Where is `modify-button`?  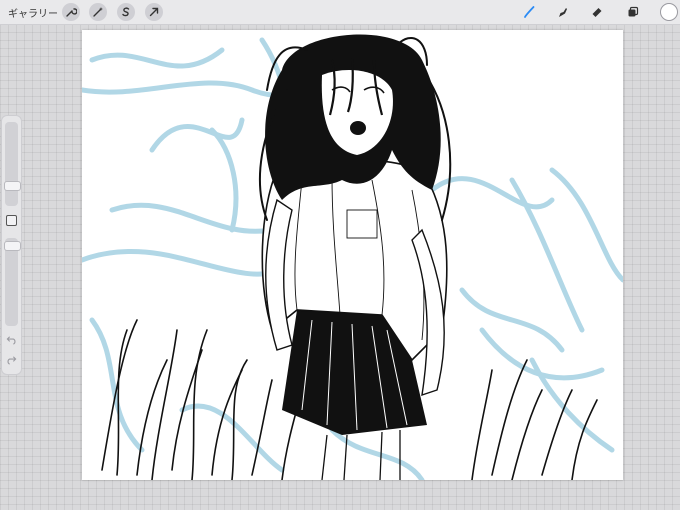 modify-button is located at coordinates (11, 220).